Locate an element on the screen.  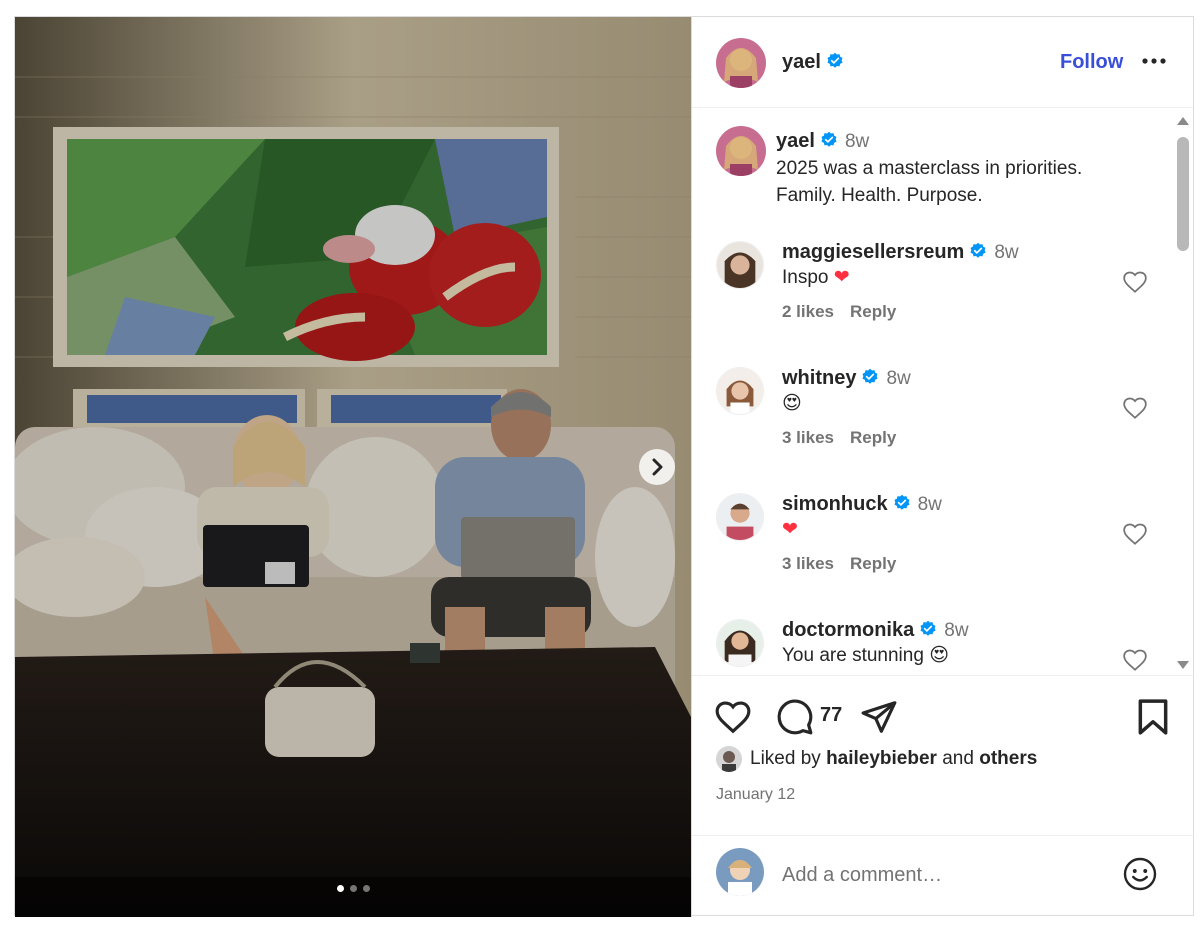
add-comment-input is located at coordinates (932, 875).